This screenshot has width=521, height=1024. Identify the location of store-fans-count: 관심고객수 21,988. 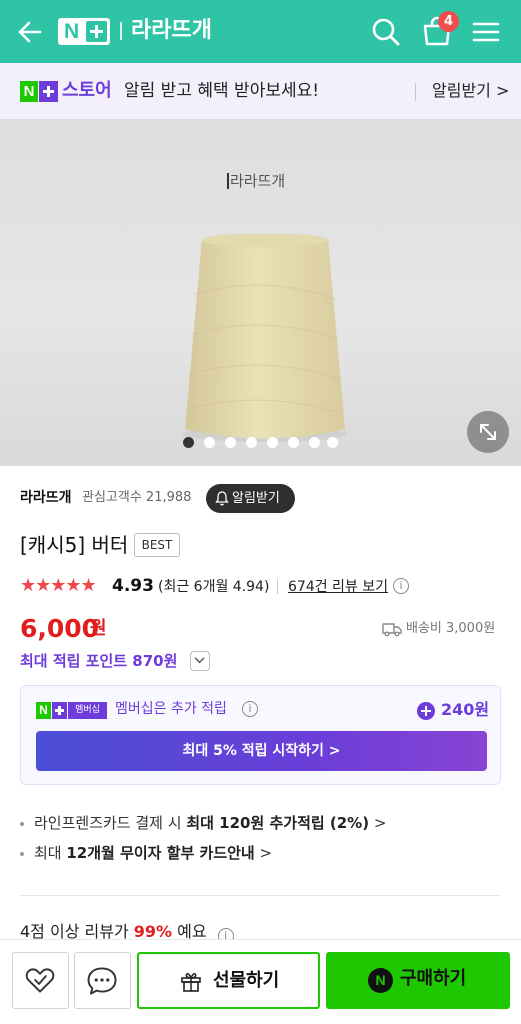
(137, 497).